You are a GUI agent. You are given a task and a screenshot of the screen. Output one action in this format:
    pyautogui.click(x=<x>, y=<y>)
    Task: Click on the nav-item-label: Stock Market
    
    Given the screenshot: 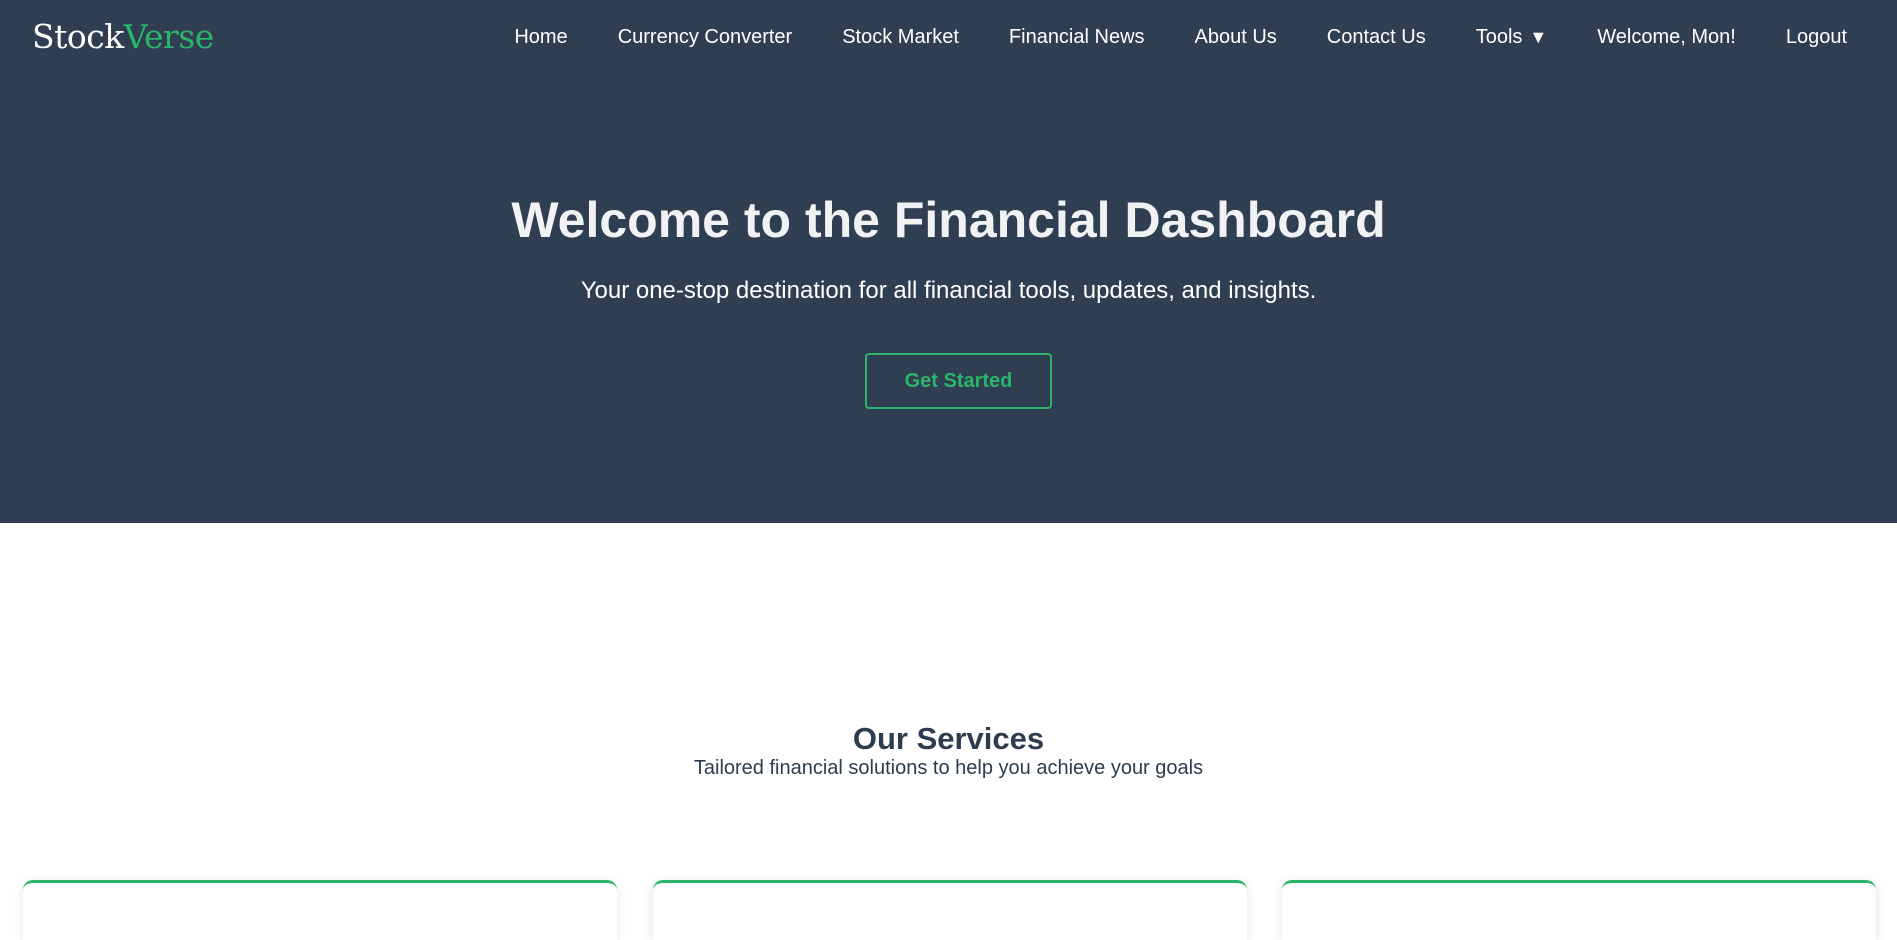 What is the action you would take?
    pyautogui.click(x=900, y=37)
    